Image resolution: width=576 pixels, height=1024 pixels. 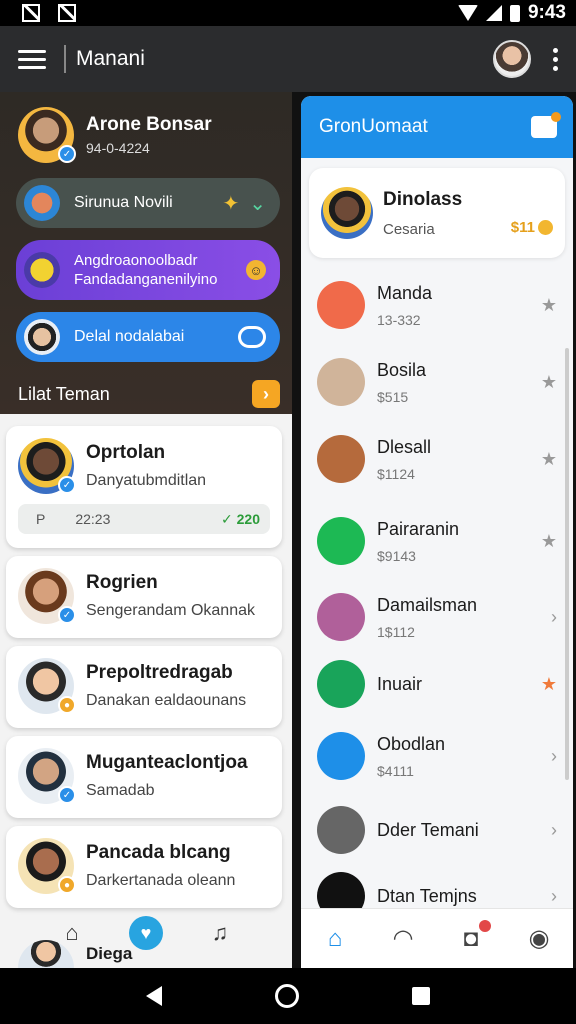 I want to click on app-bar: Manani, so click(x=288, y=59).